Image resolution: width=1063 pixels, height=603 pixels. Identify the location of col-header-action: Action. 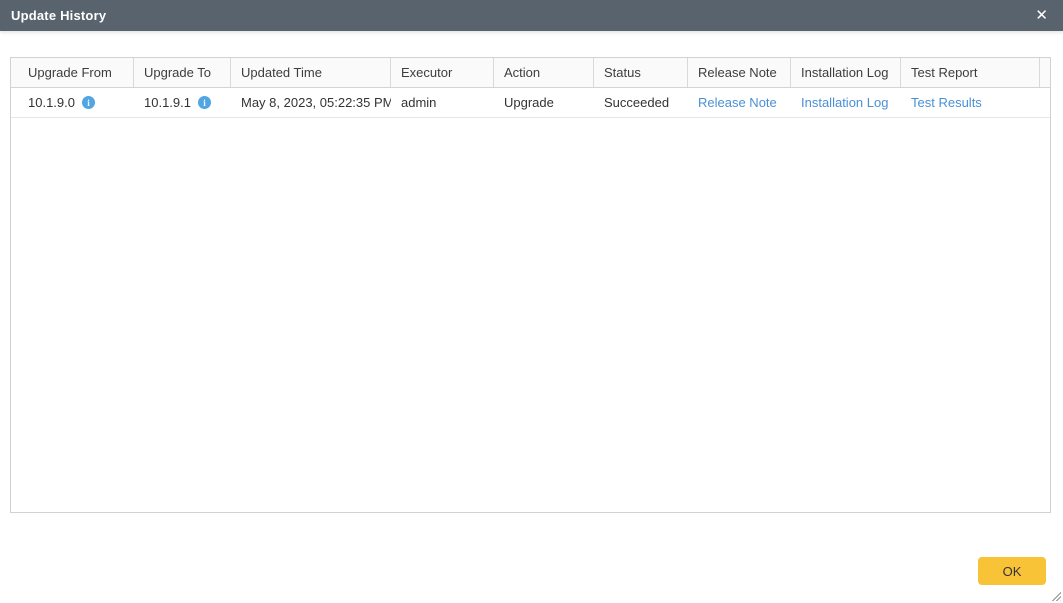
(544, 72).